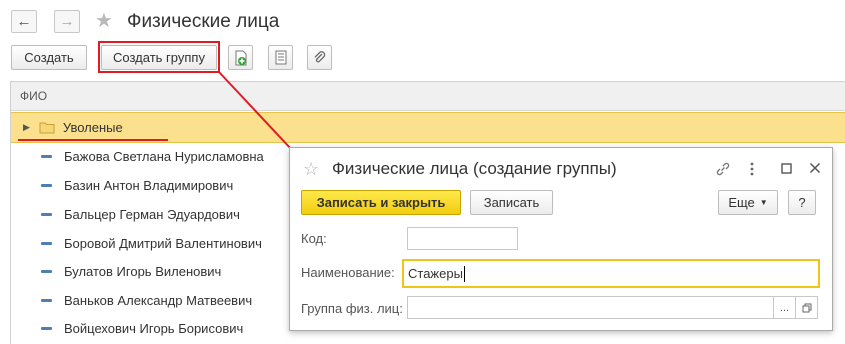 The width and height of the screenshot is (845, 344). What do you see at coordinates (462, 238) in the screenshot?
I see `code-field` at bounding box center [462, 238].